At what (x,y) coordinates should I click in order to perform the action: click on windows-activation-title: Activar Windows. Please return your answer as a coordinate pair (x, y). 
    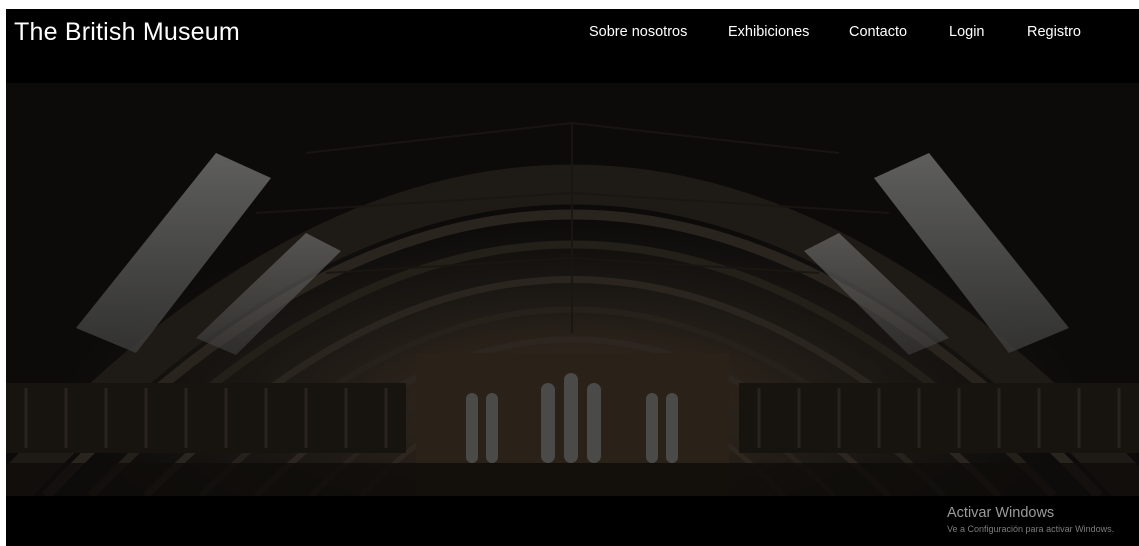
    Looking at the image, I should click on (1001, 513).